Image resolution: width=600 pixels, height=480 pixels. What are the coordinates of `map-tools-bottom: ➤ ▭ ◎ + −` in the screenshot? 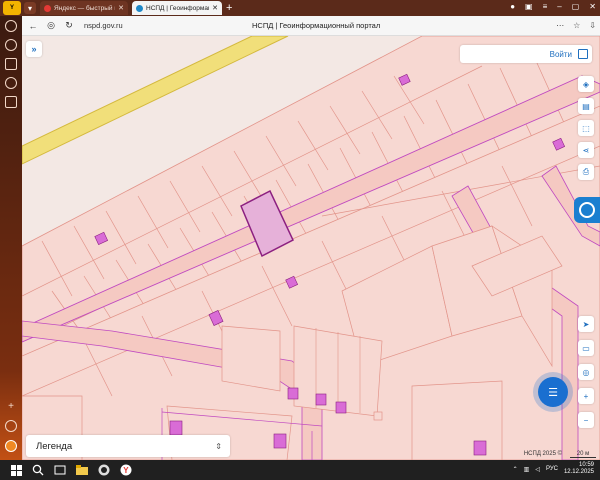 It's located at (586, 372).